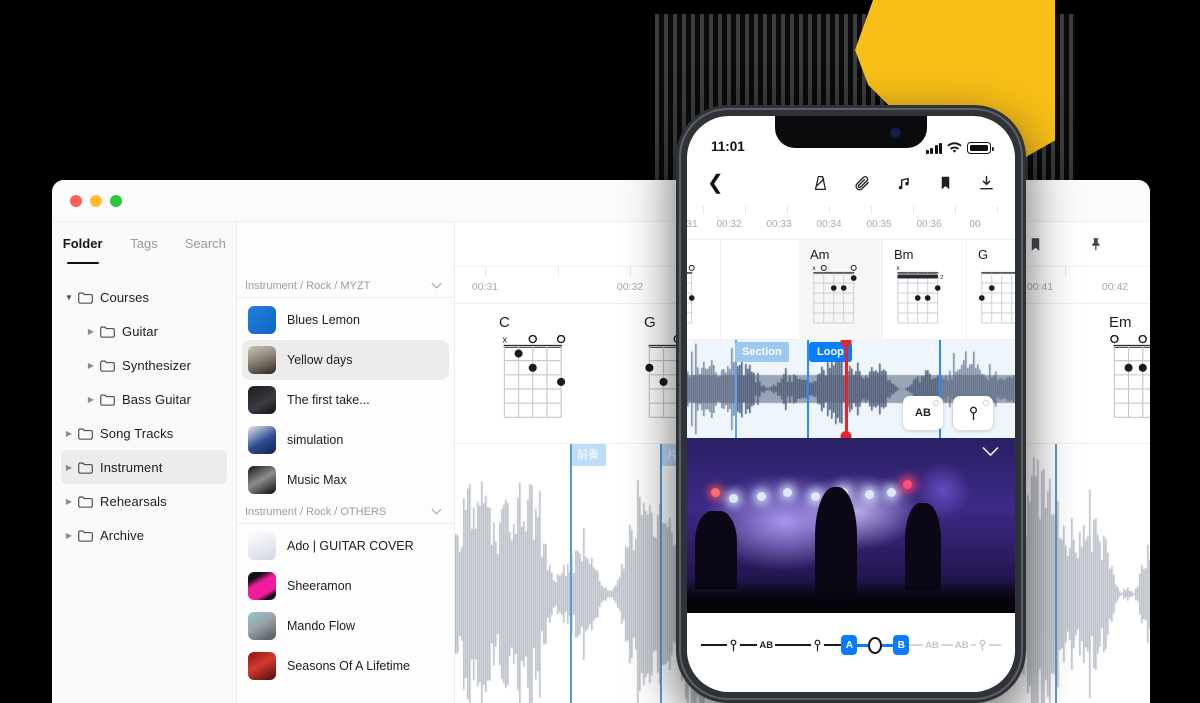 The height and width of the screenshot is (703, 1200). I want to click on chord-diagram: G, so click(991, 290).